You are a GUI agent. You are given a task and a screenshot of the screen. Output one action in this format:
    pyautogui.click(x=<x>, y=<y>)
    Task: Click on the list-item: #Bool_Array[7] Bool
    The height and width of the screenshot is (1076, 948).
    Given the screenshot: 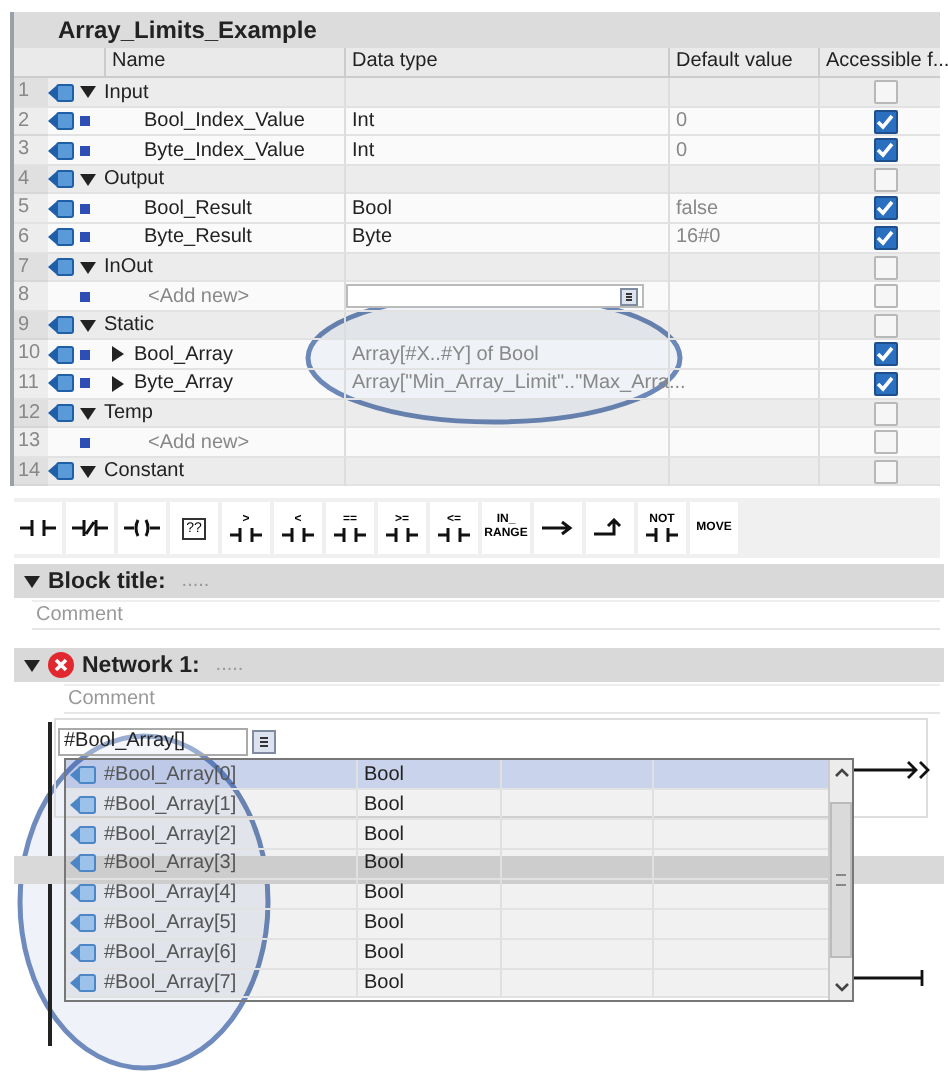 What is the action you would take?
    pyautogui.click(x=447, y=984)
    